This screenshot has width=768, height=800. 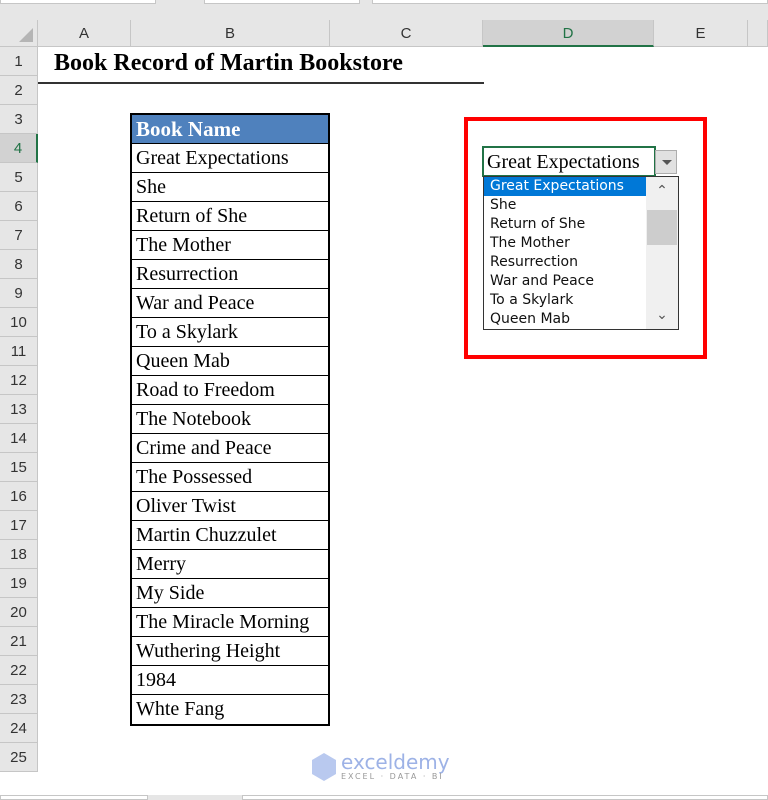 I want to click on formula-buttons, so click(x=282, y=2).